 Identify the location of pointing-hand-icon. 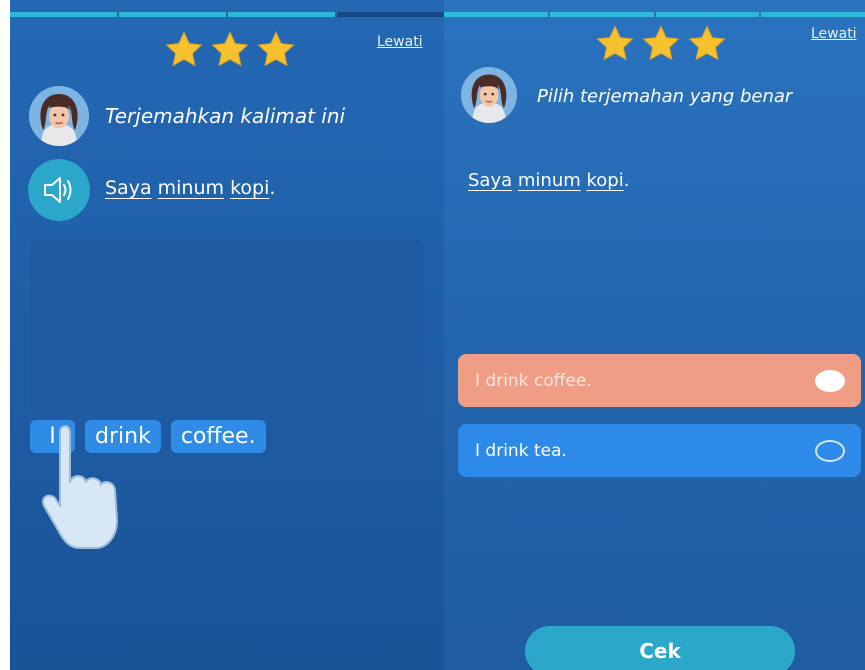
(80, 487).